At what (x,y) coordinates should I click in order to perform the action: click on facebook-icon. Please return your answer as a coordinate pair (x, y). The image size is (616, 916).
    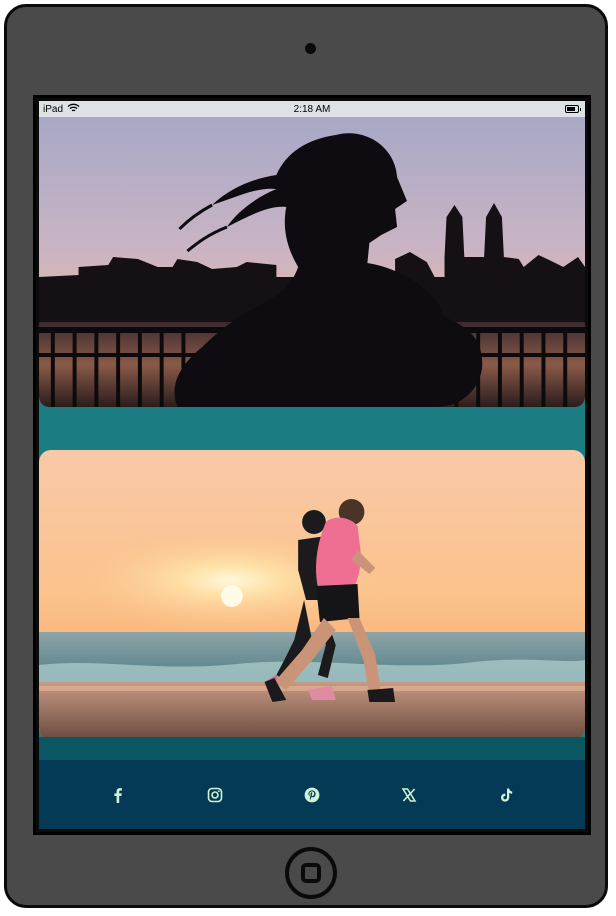
    Looking at the image, I should click on (117, 795).